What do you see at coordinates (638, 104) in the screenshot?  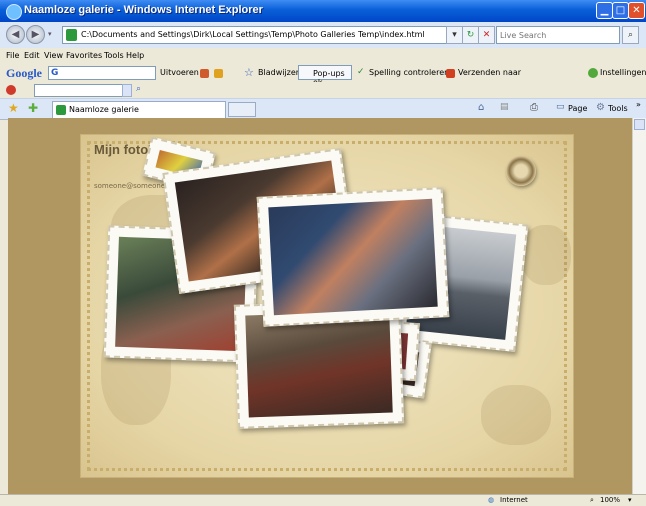 I see `chevron-more-icon: »` at bounding box center [638, 104].